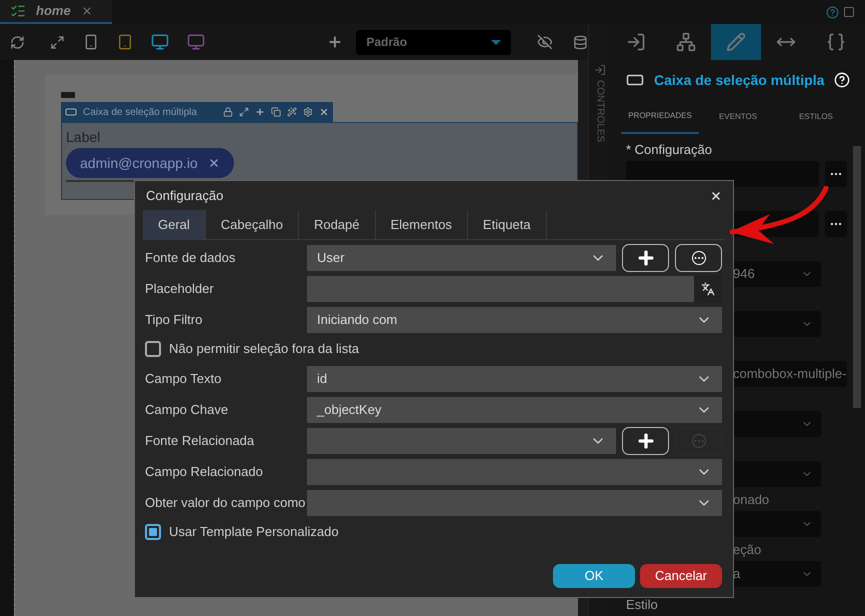  Describe the element at coordinates (225, 503) in the screenshot. I see `field-label: Obter valor do campo como` at that location.